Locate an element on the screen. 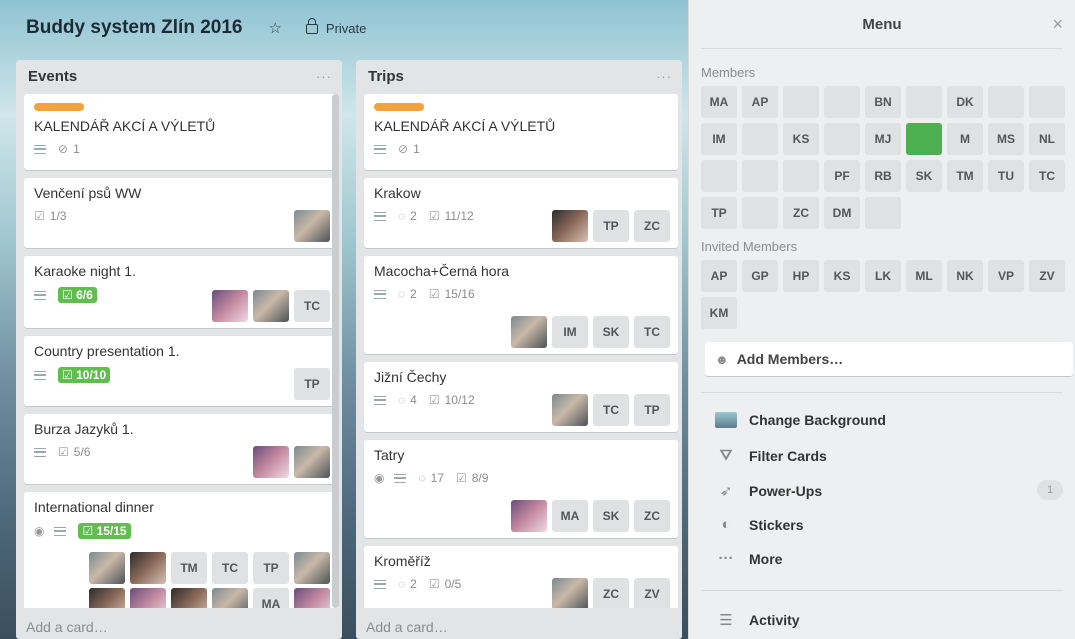 The width and height of the screenshot is (1075, 639). card: Karaoke night 1. ☑ 6/6 TC is located at coordinates (181, 292).